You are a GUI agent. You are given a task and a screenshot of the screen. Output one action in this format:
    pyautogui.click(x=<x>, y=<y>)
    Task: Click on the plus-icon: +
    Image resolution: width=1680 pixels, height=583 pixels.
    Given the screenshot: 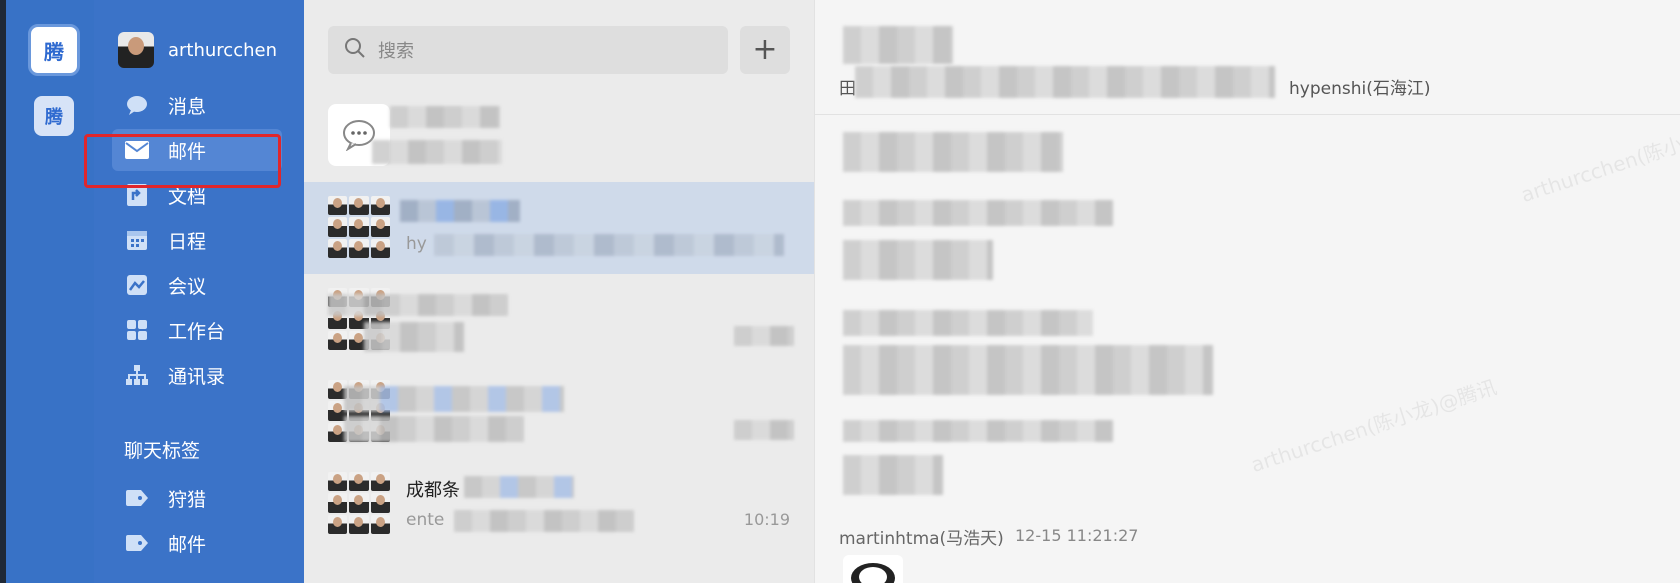 What is the action you would take?
    pyautogui.click(x=765, y=49)
    